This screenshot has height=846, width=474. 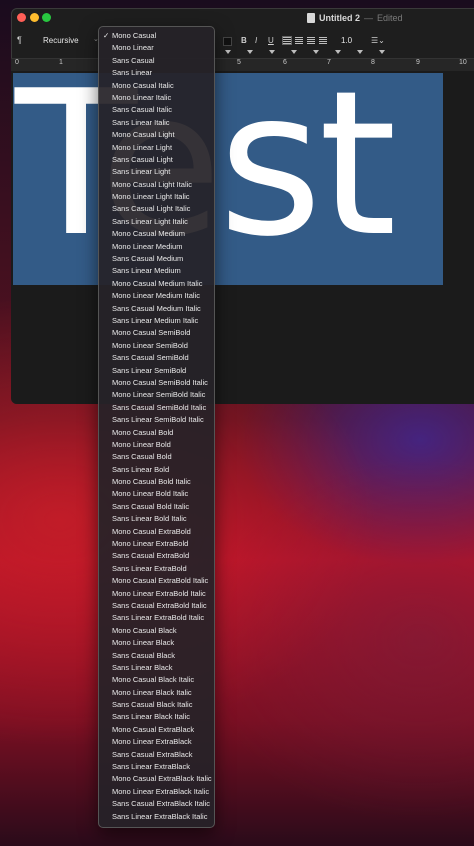 What do you see at coordinates (287, 40) in the screenshot?
I see `align-left-icon` at bounding box center [287, 40].